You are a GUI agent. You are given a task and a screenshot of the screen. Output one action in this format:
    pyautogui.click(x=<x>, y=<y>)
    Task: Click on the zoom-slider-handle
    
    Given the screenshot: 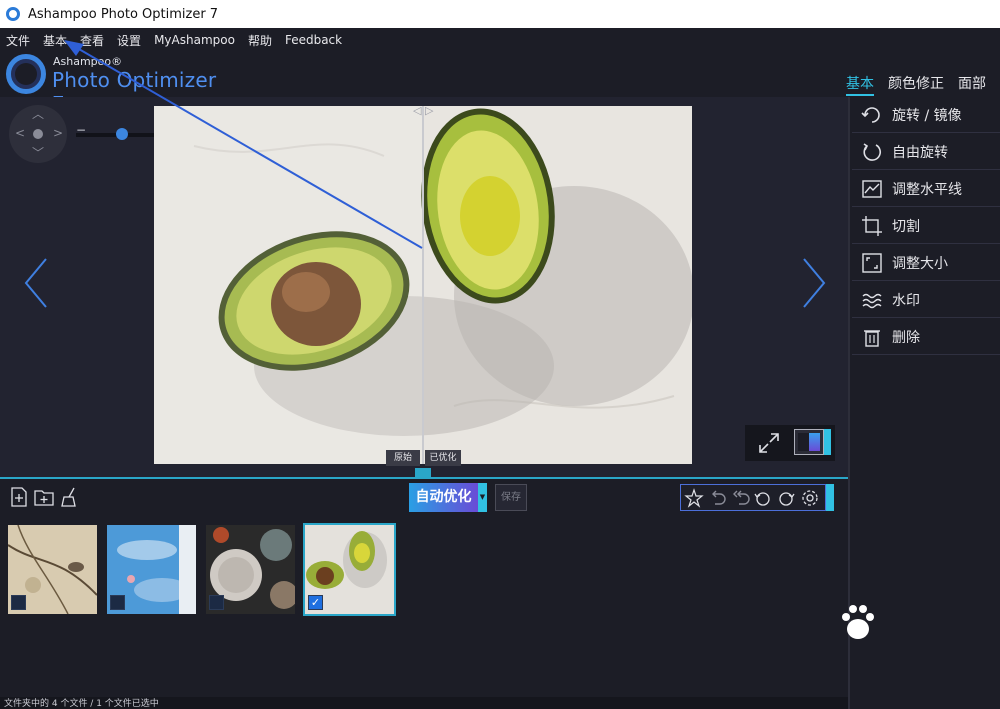 What is the action you would take?
    pyautogui.click(x=122, y=134)
    